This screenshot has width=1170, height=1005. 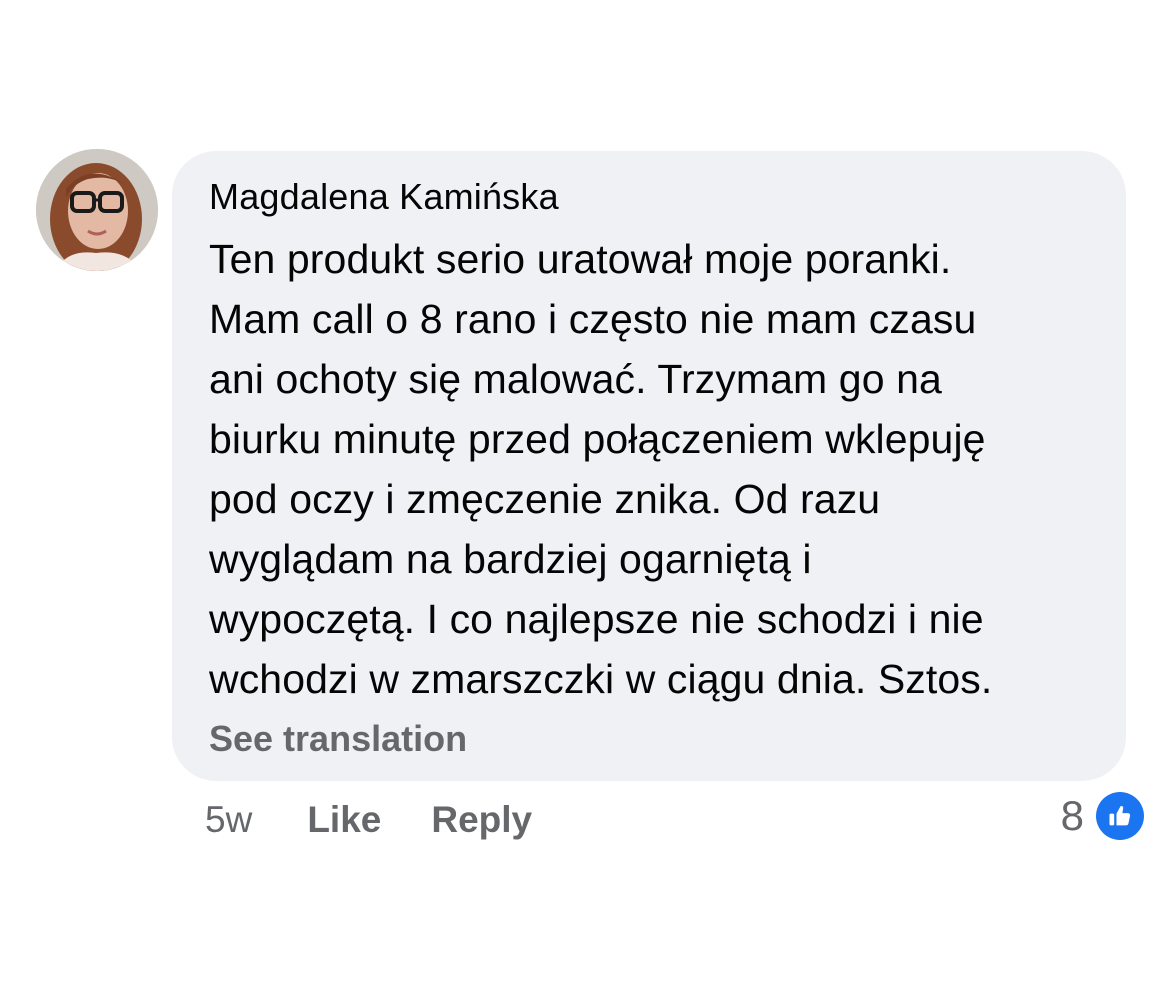 I want to click on comment-timestamp: 5w, so click(x=228, y=820).